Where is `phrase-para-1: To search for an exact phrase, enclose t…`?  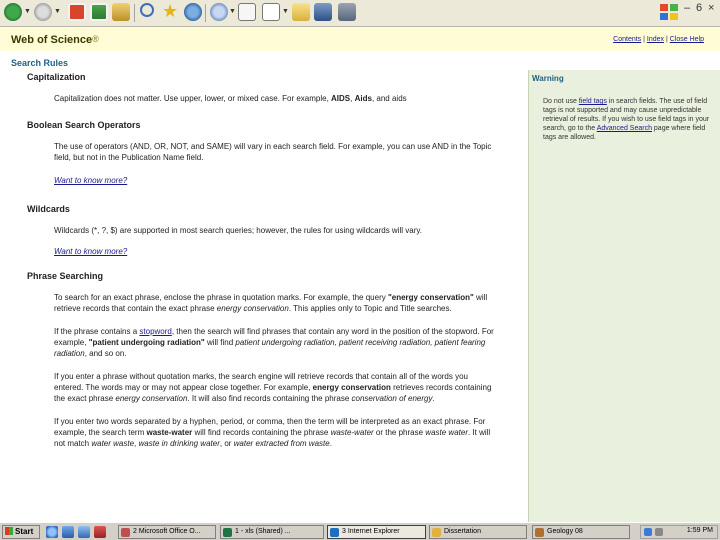 phrase-para-1: To search for an exact phrase, enclose t… is located at coordinates (271, 303).